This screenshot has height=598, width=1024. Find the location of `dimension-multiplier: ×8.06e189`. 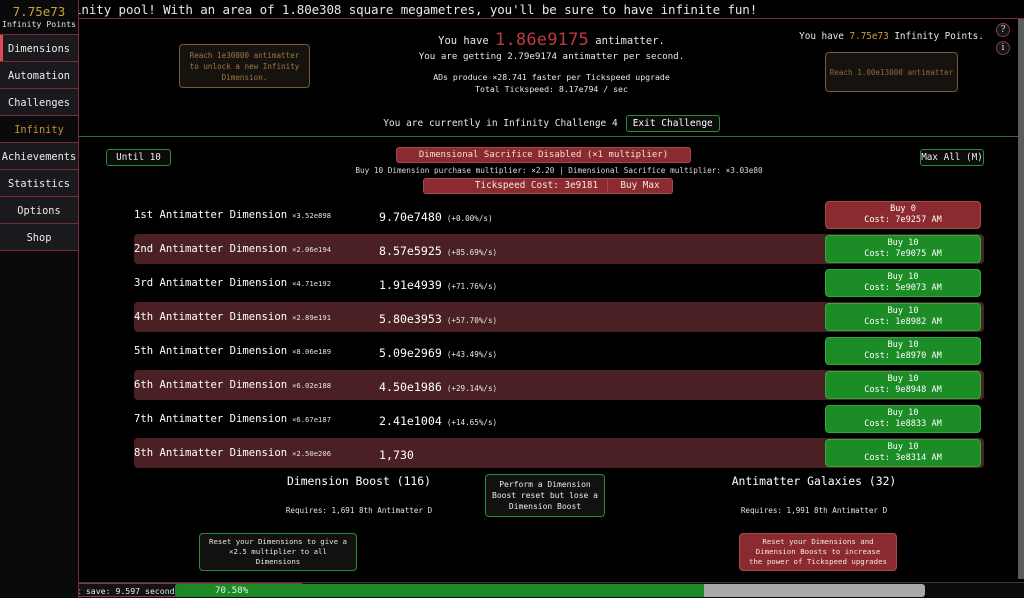

dimension-multiplier: ×8.06e189 is located at coordinates (312, 351).